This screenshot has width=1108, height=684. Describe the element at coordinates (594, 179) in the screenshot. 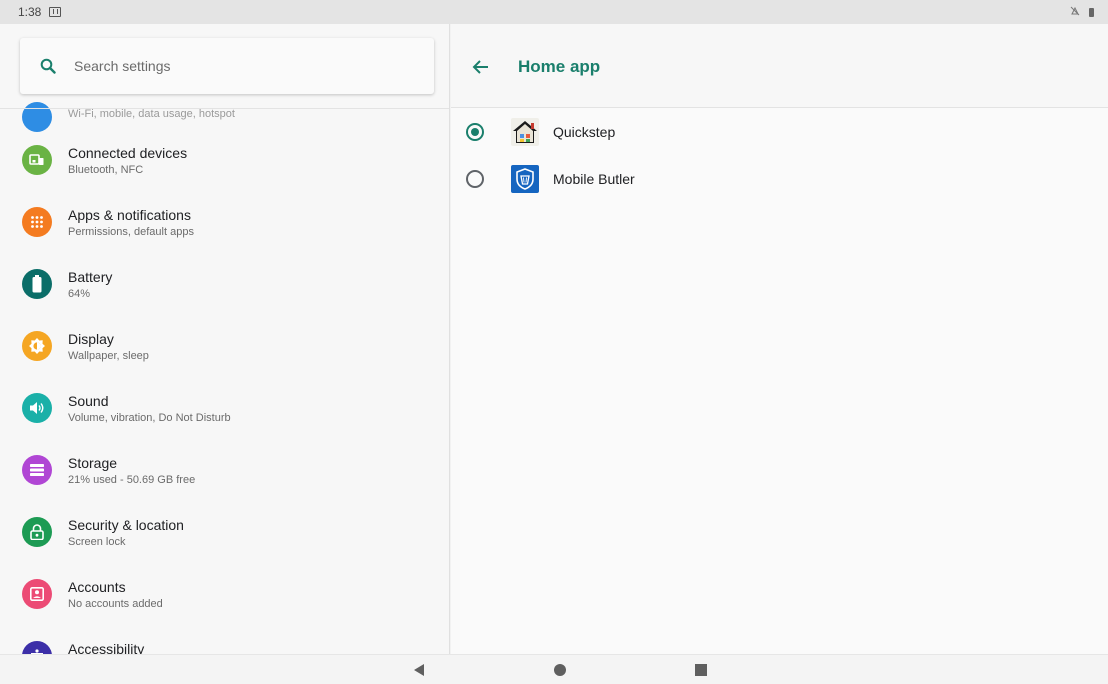

I see `option-label: Mobile Butler` at that location.